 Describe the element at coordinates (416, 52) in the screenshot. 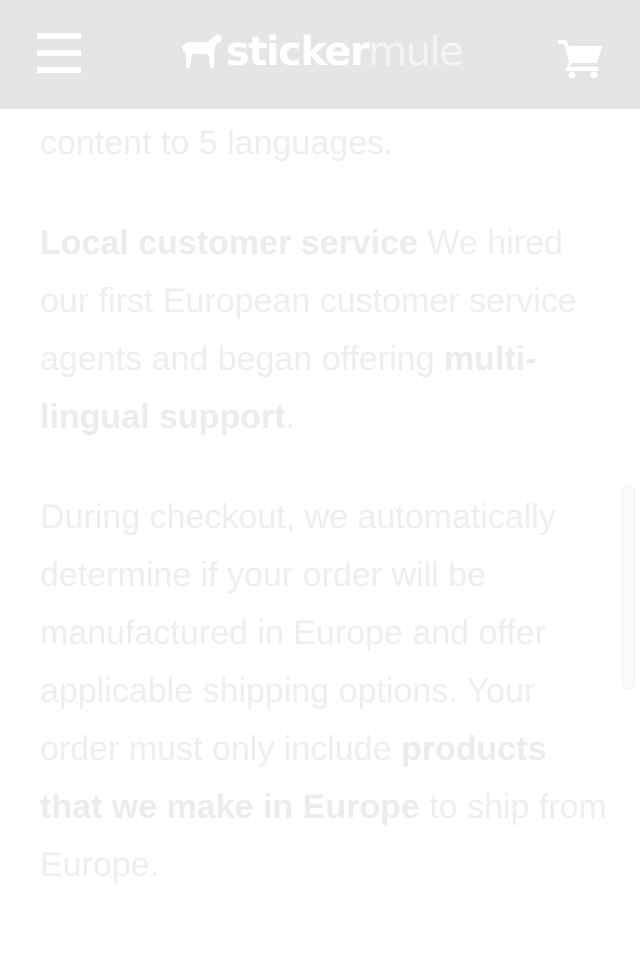

I see `logo-text-mule: mule` at that location.